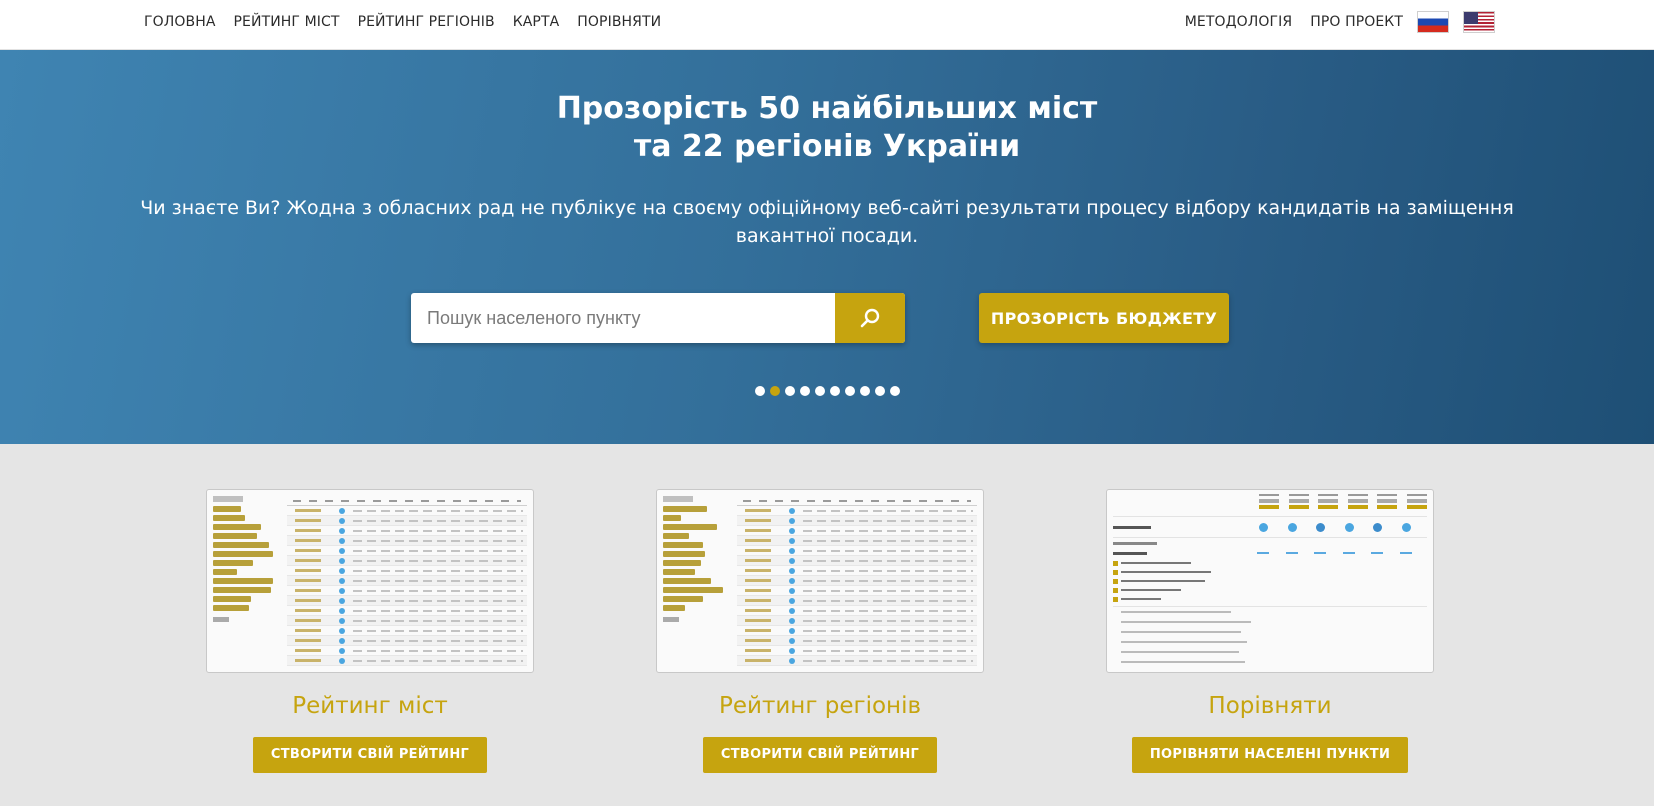  I want to click on city-rating-card: Рейтинг міст СТВОРИТИ СВІЙ РЕЙТИНГ, so click(370, 631).